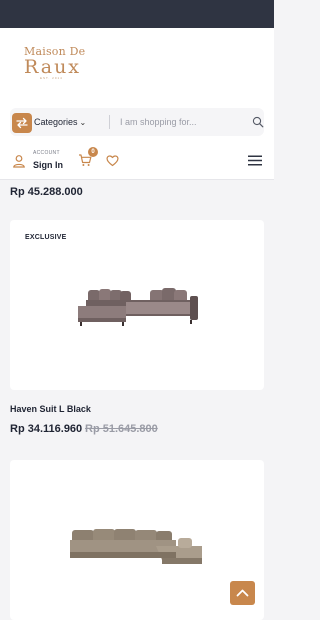 Image resolution: width=320 pixels, height=620 pixels. What do you see at coordinates (137, 14) in the screenshot?
I see `top-bar` at bounding box center [137, 14].